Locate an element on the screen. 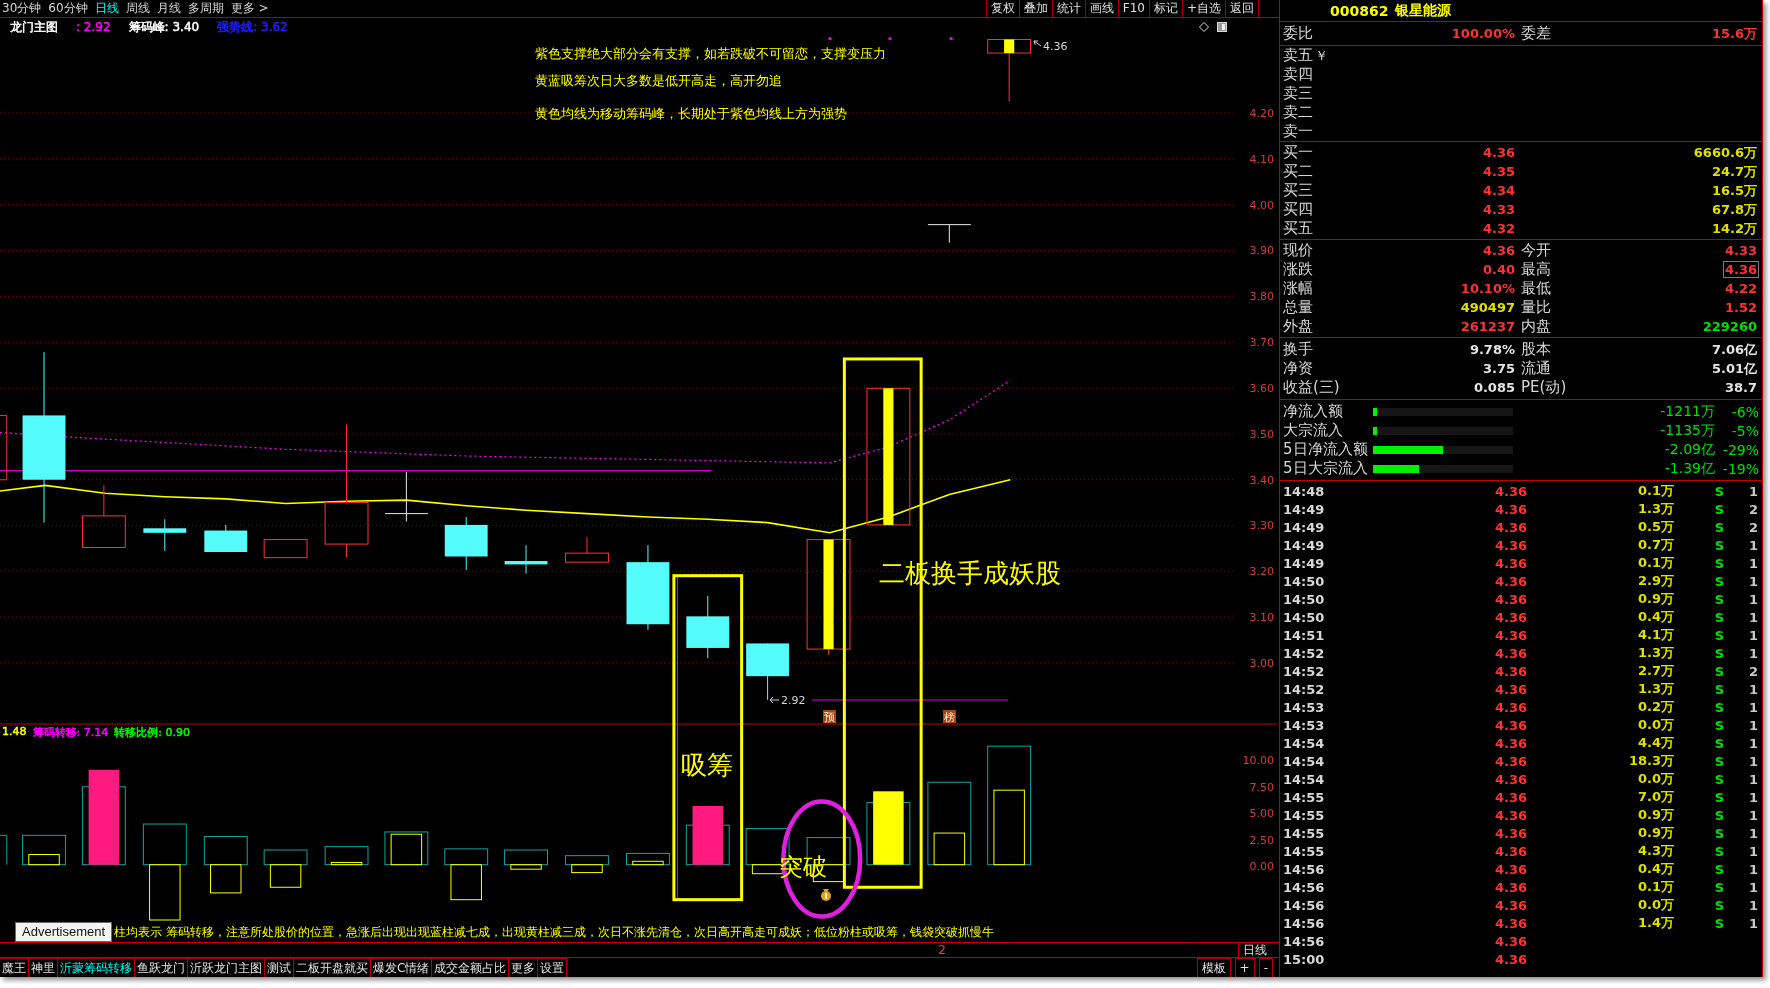  indicator-tab: 沂跃龙门主图 is located at coordinates (226, 967).